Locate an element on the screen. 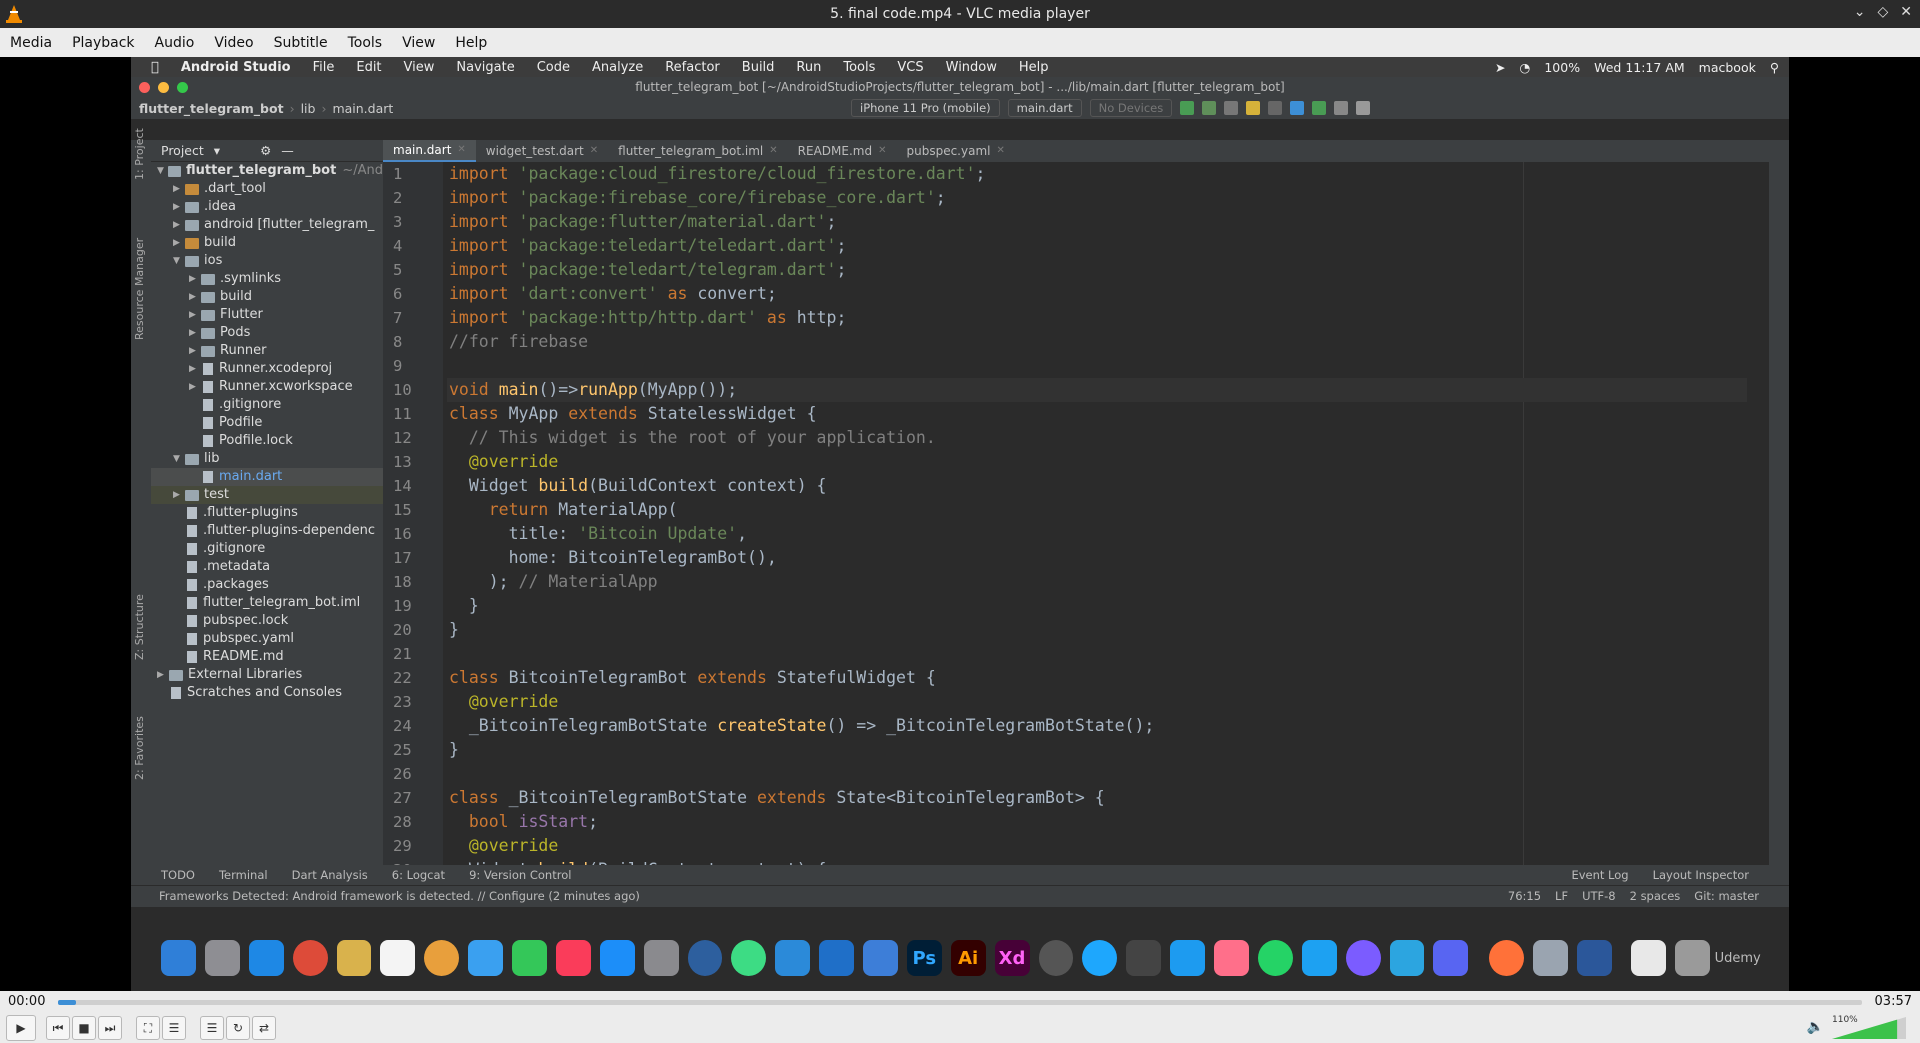 The image size is (1920, 1043). tree-item: main.dart is located at coordinates (267, 477).